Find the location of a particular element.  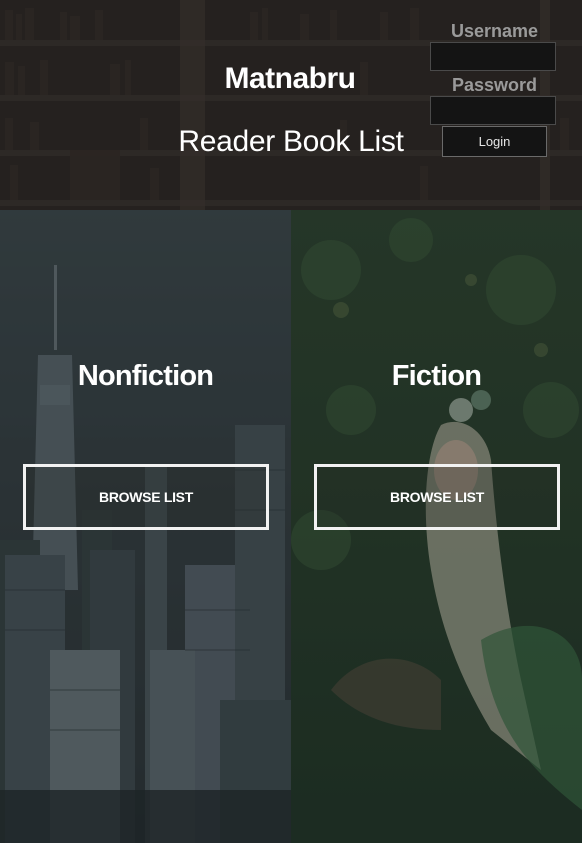

username-input is located at coordinates (493, 56).